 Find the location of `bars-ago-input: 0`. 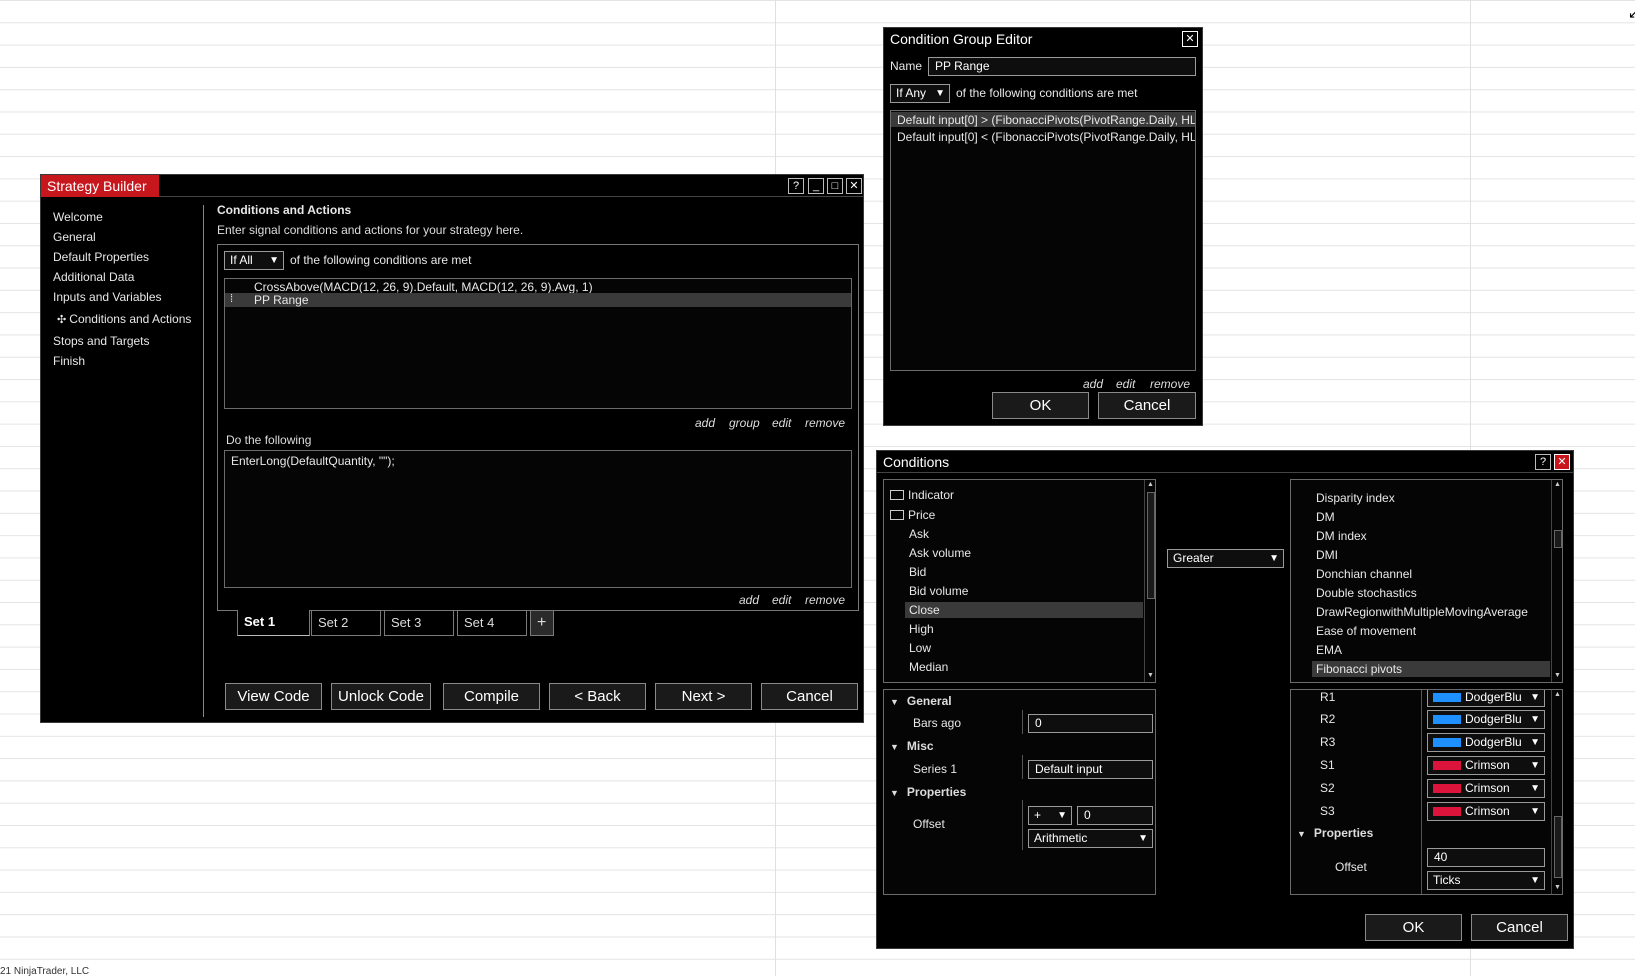

bars-ago-input: 0 is located at coordinates (1090, 723).